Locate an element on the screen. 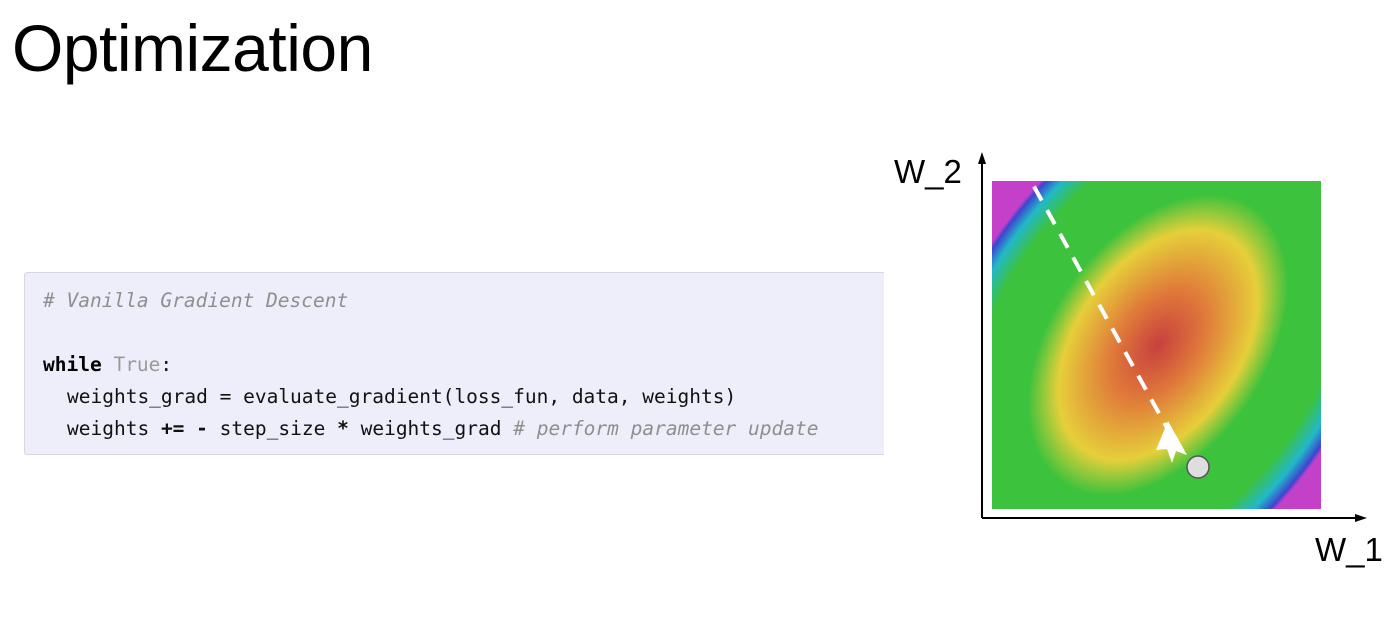 The image size is (1398, 628). x-axis-label: W_1 is located at coordinates (1349, 549).